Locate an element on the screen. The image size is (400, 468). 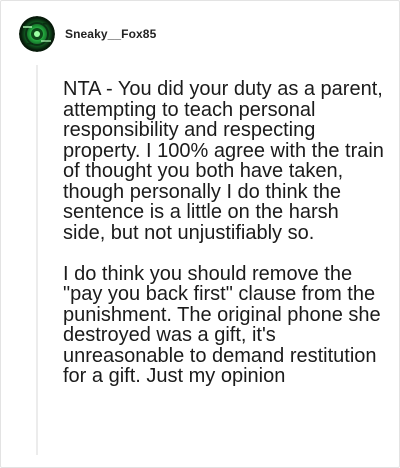
user-avatar is located at coordinates (37, 34).